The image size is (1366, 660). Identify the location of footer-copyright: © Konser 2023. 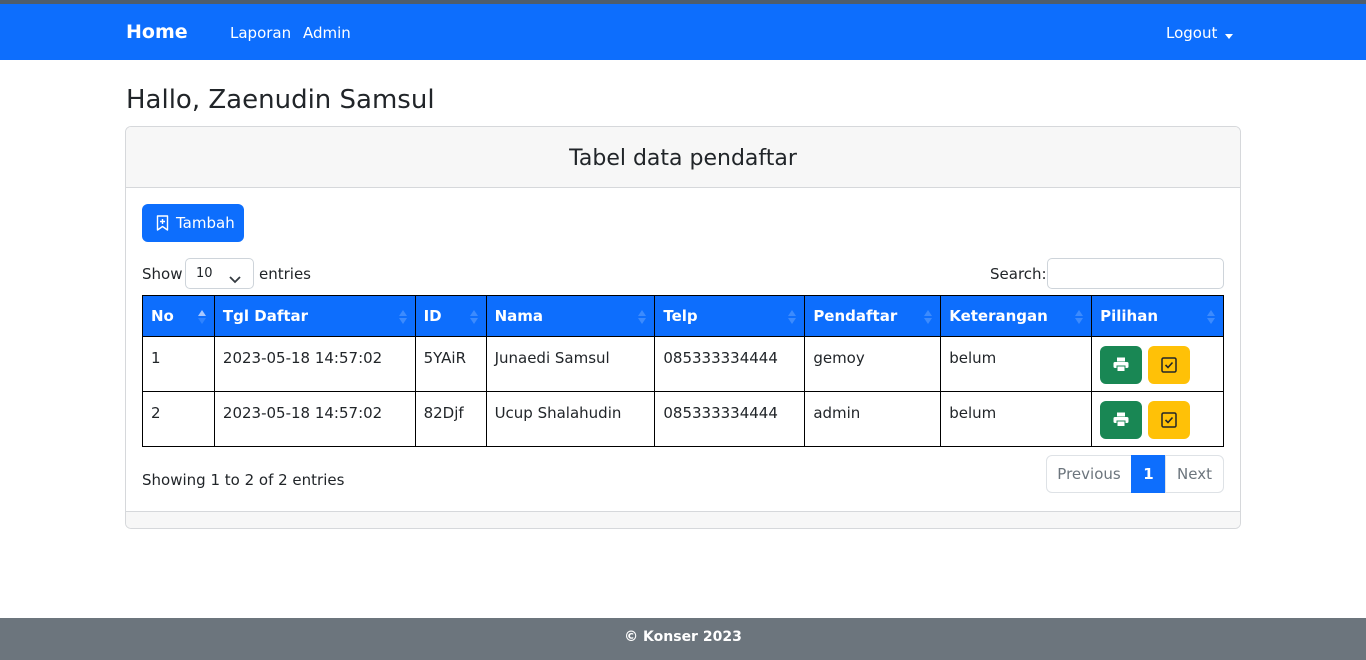
(683, 637).